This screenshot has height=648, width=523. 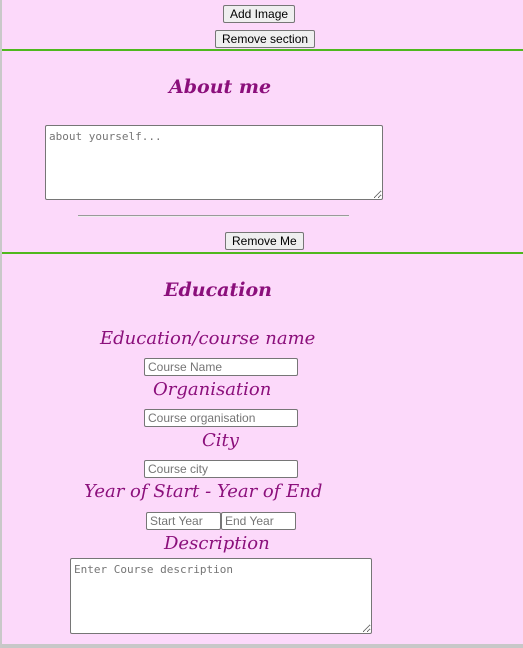 I want to click on description-textarea, so click(x=221, y=596).